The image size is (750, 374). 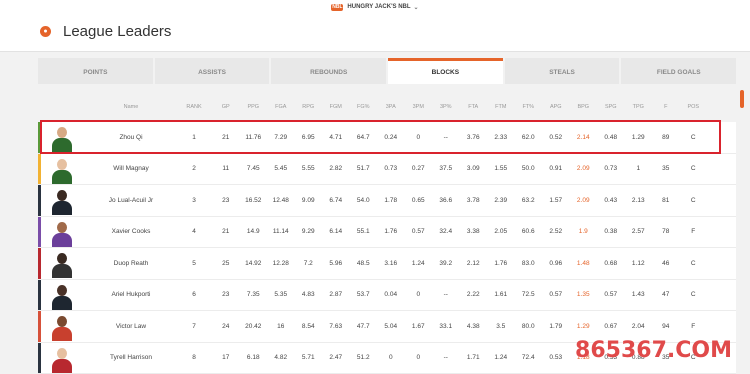 What do you see at coordinates (194, 357) in the screenshot?
I see `cell-rank: 8` at bounding box center [194, 357].